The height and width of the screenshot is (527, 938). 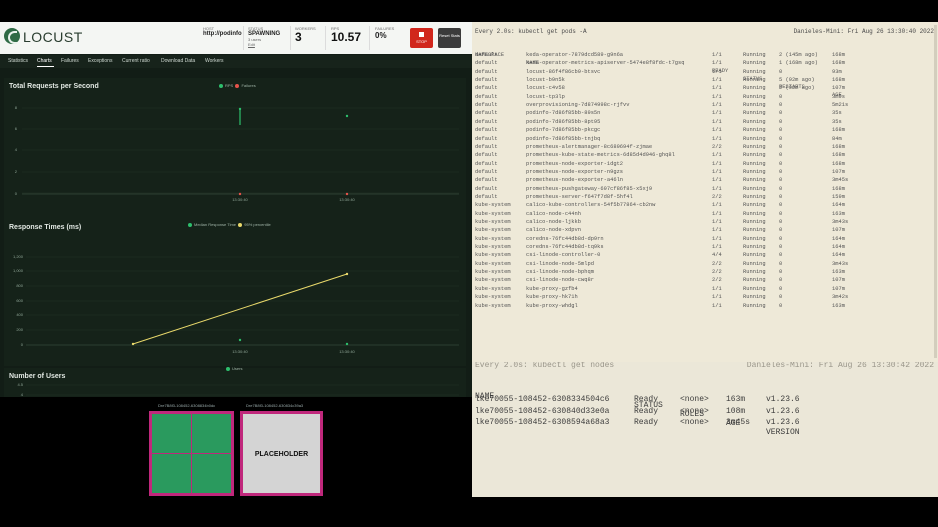 What do you see at coordinates (70, 61) in the screenshot?
I see `tab-failures: Failures` at bounding box center [70, 61].